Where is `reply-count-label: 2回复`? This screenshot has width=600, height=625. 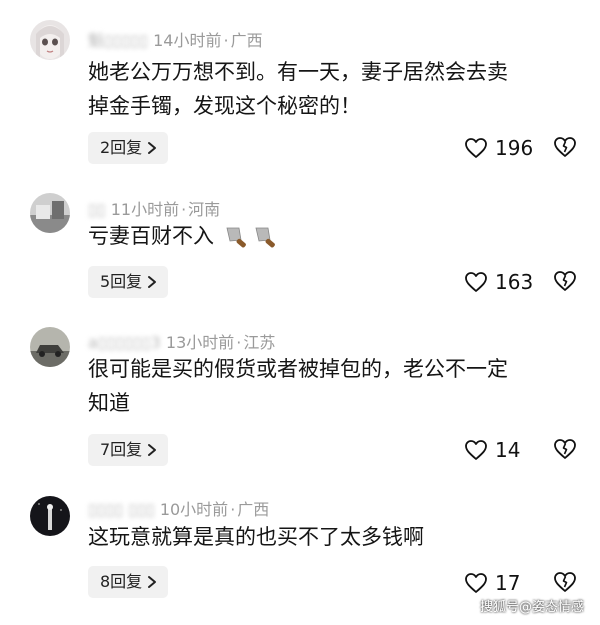
reply-count-label: 2回复 is located at coordinates (121, 147).